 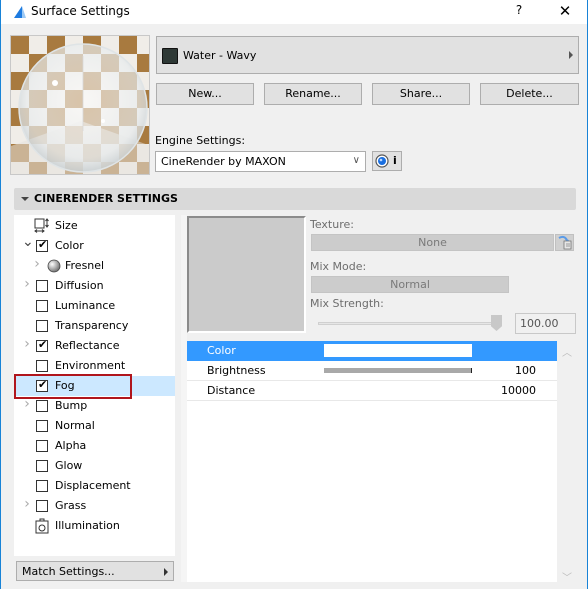 What do you see at coordinates (106, 198) in the screenshot?
I see `section-title: CINERENDER SETTINGS` at bounding box center [106, 198].